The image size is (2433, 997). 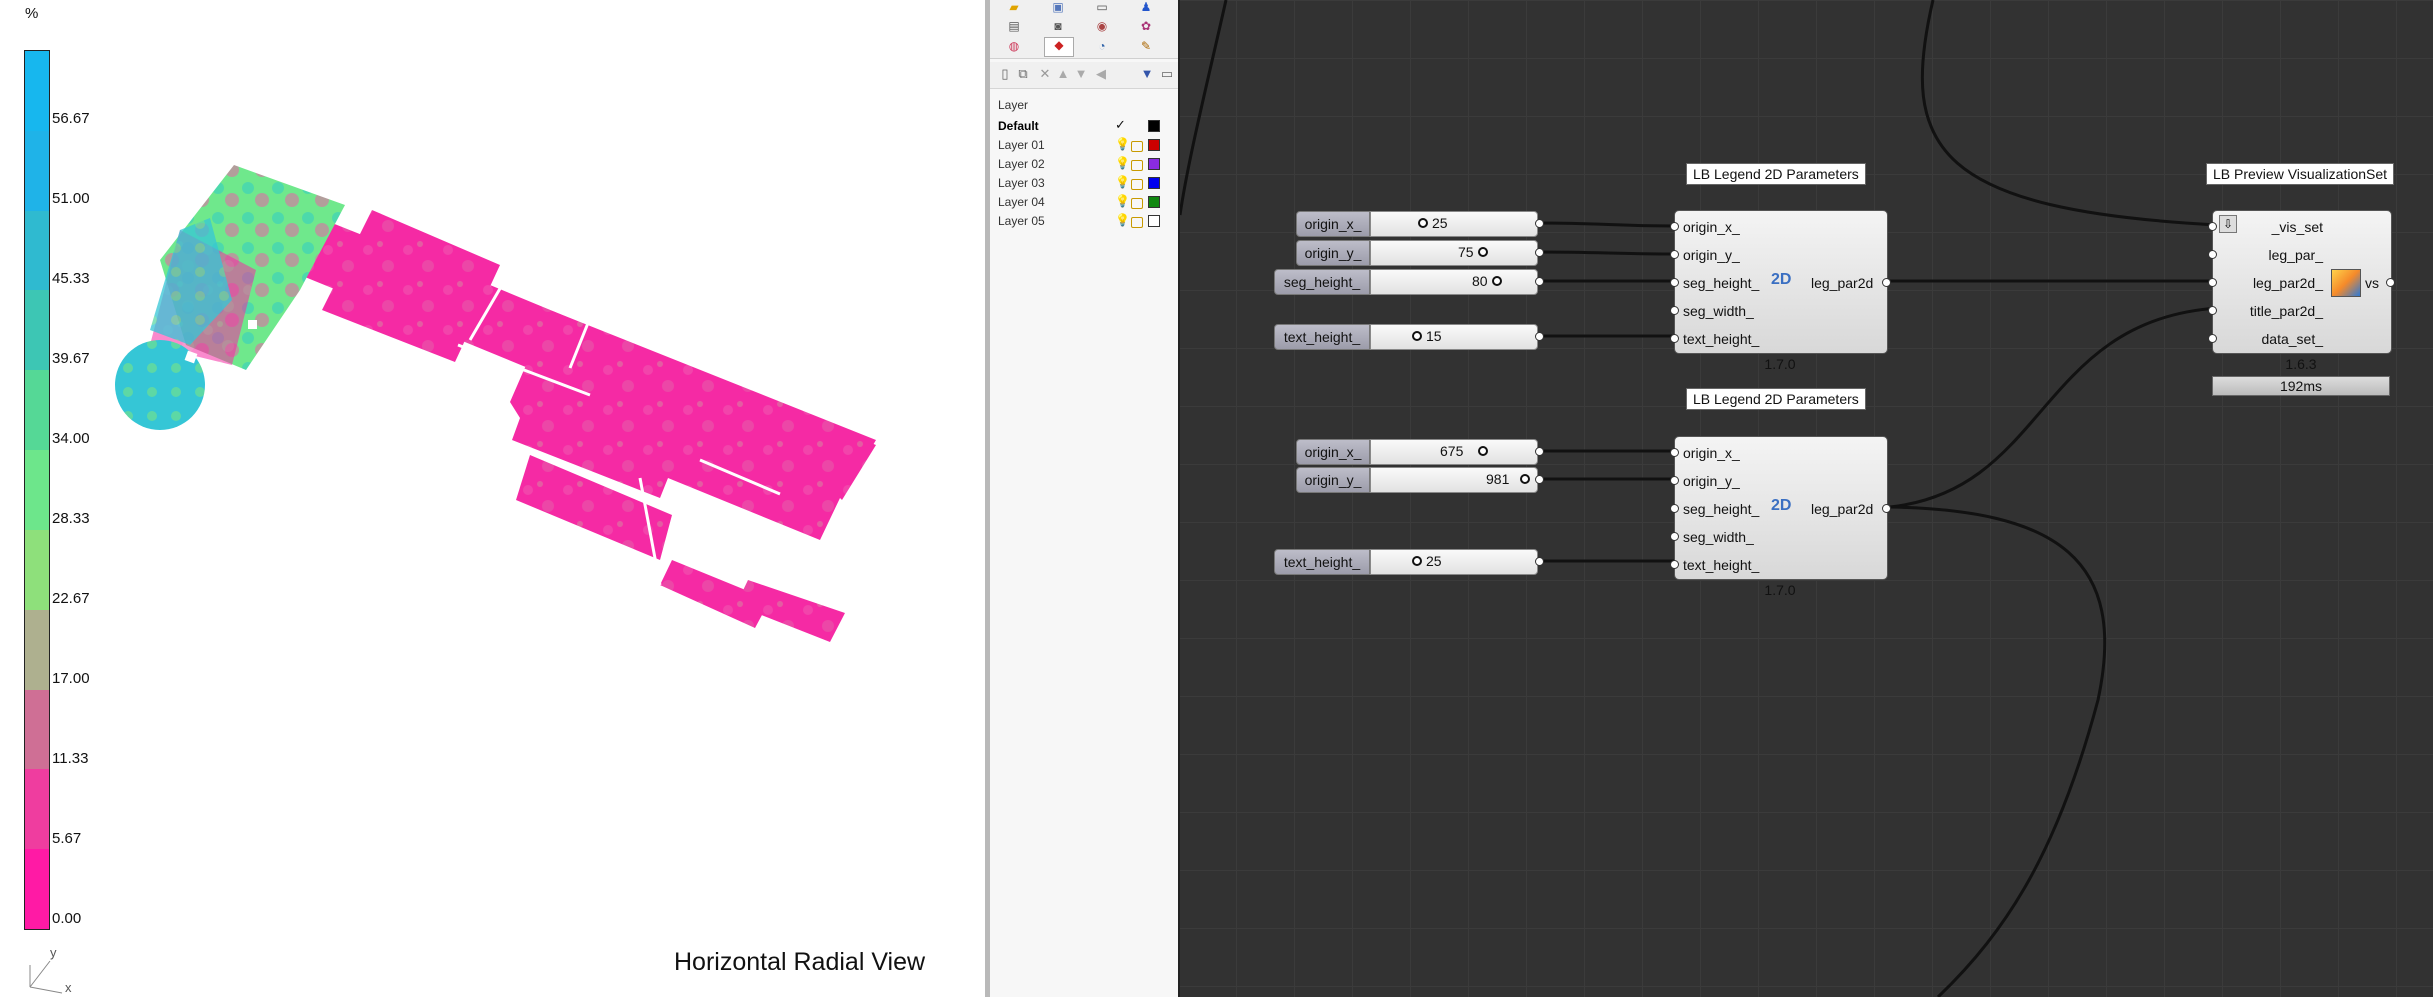 I want to click on number-slider: seg_height_ 80, so click(x=1407, y=282).